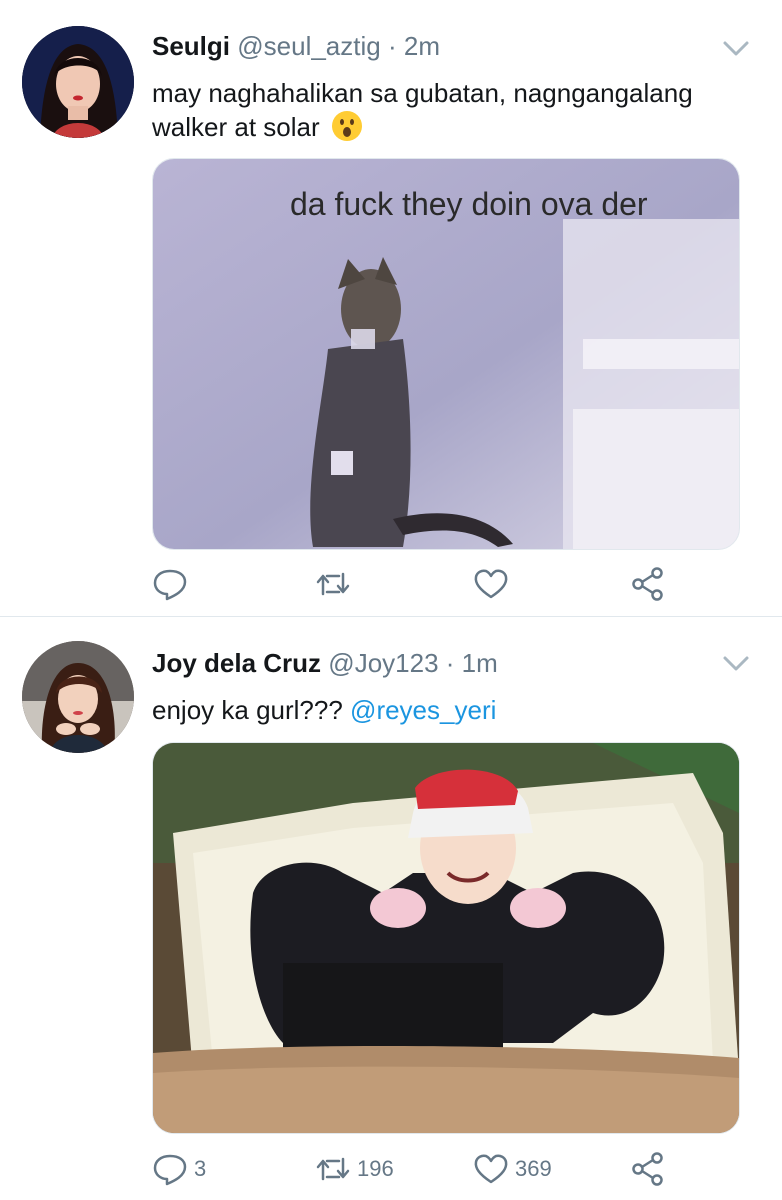 This screenshot has height=1200, width=782. I want to click on retweet-button, so click(336, 584).